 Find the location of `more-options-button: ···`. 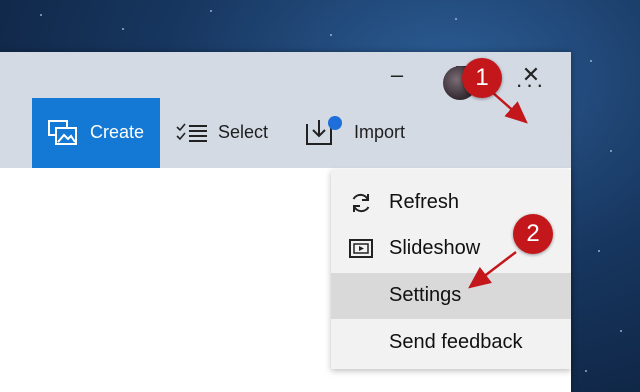

more-options-button: ··· is located at coordinates (531, 85).